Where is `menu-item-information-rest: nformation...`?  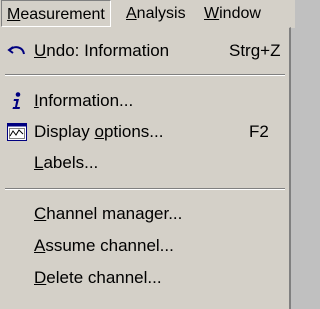
menu-item-information-rest: nformation... is located at coordinates (86, 100).